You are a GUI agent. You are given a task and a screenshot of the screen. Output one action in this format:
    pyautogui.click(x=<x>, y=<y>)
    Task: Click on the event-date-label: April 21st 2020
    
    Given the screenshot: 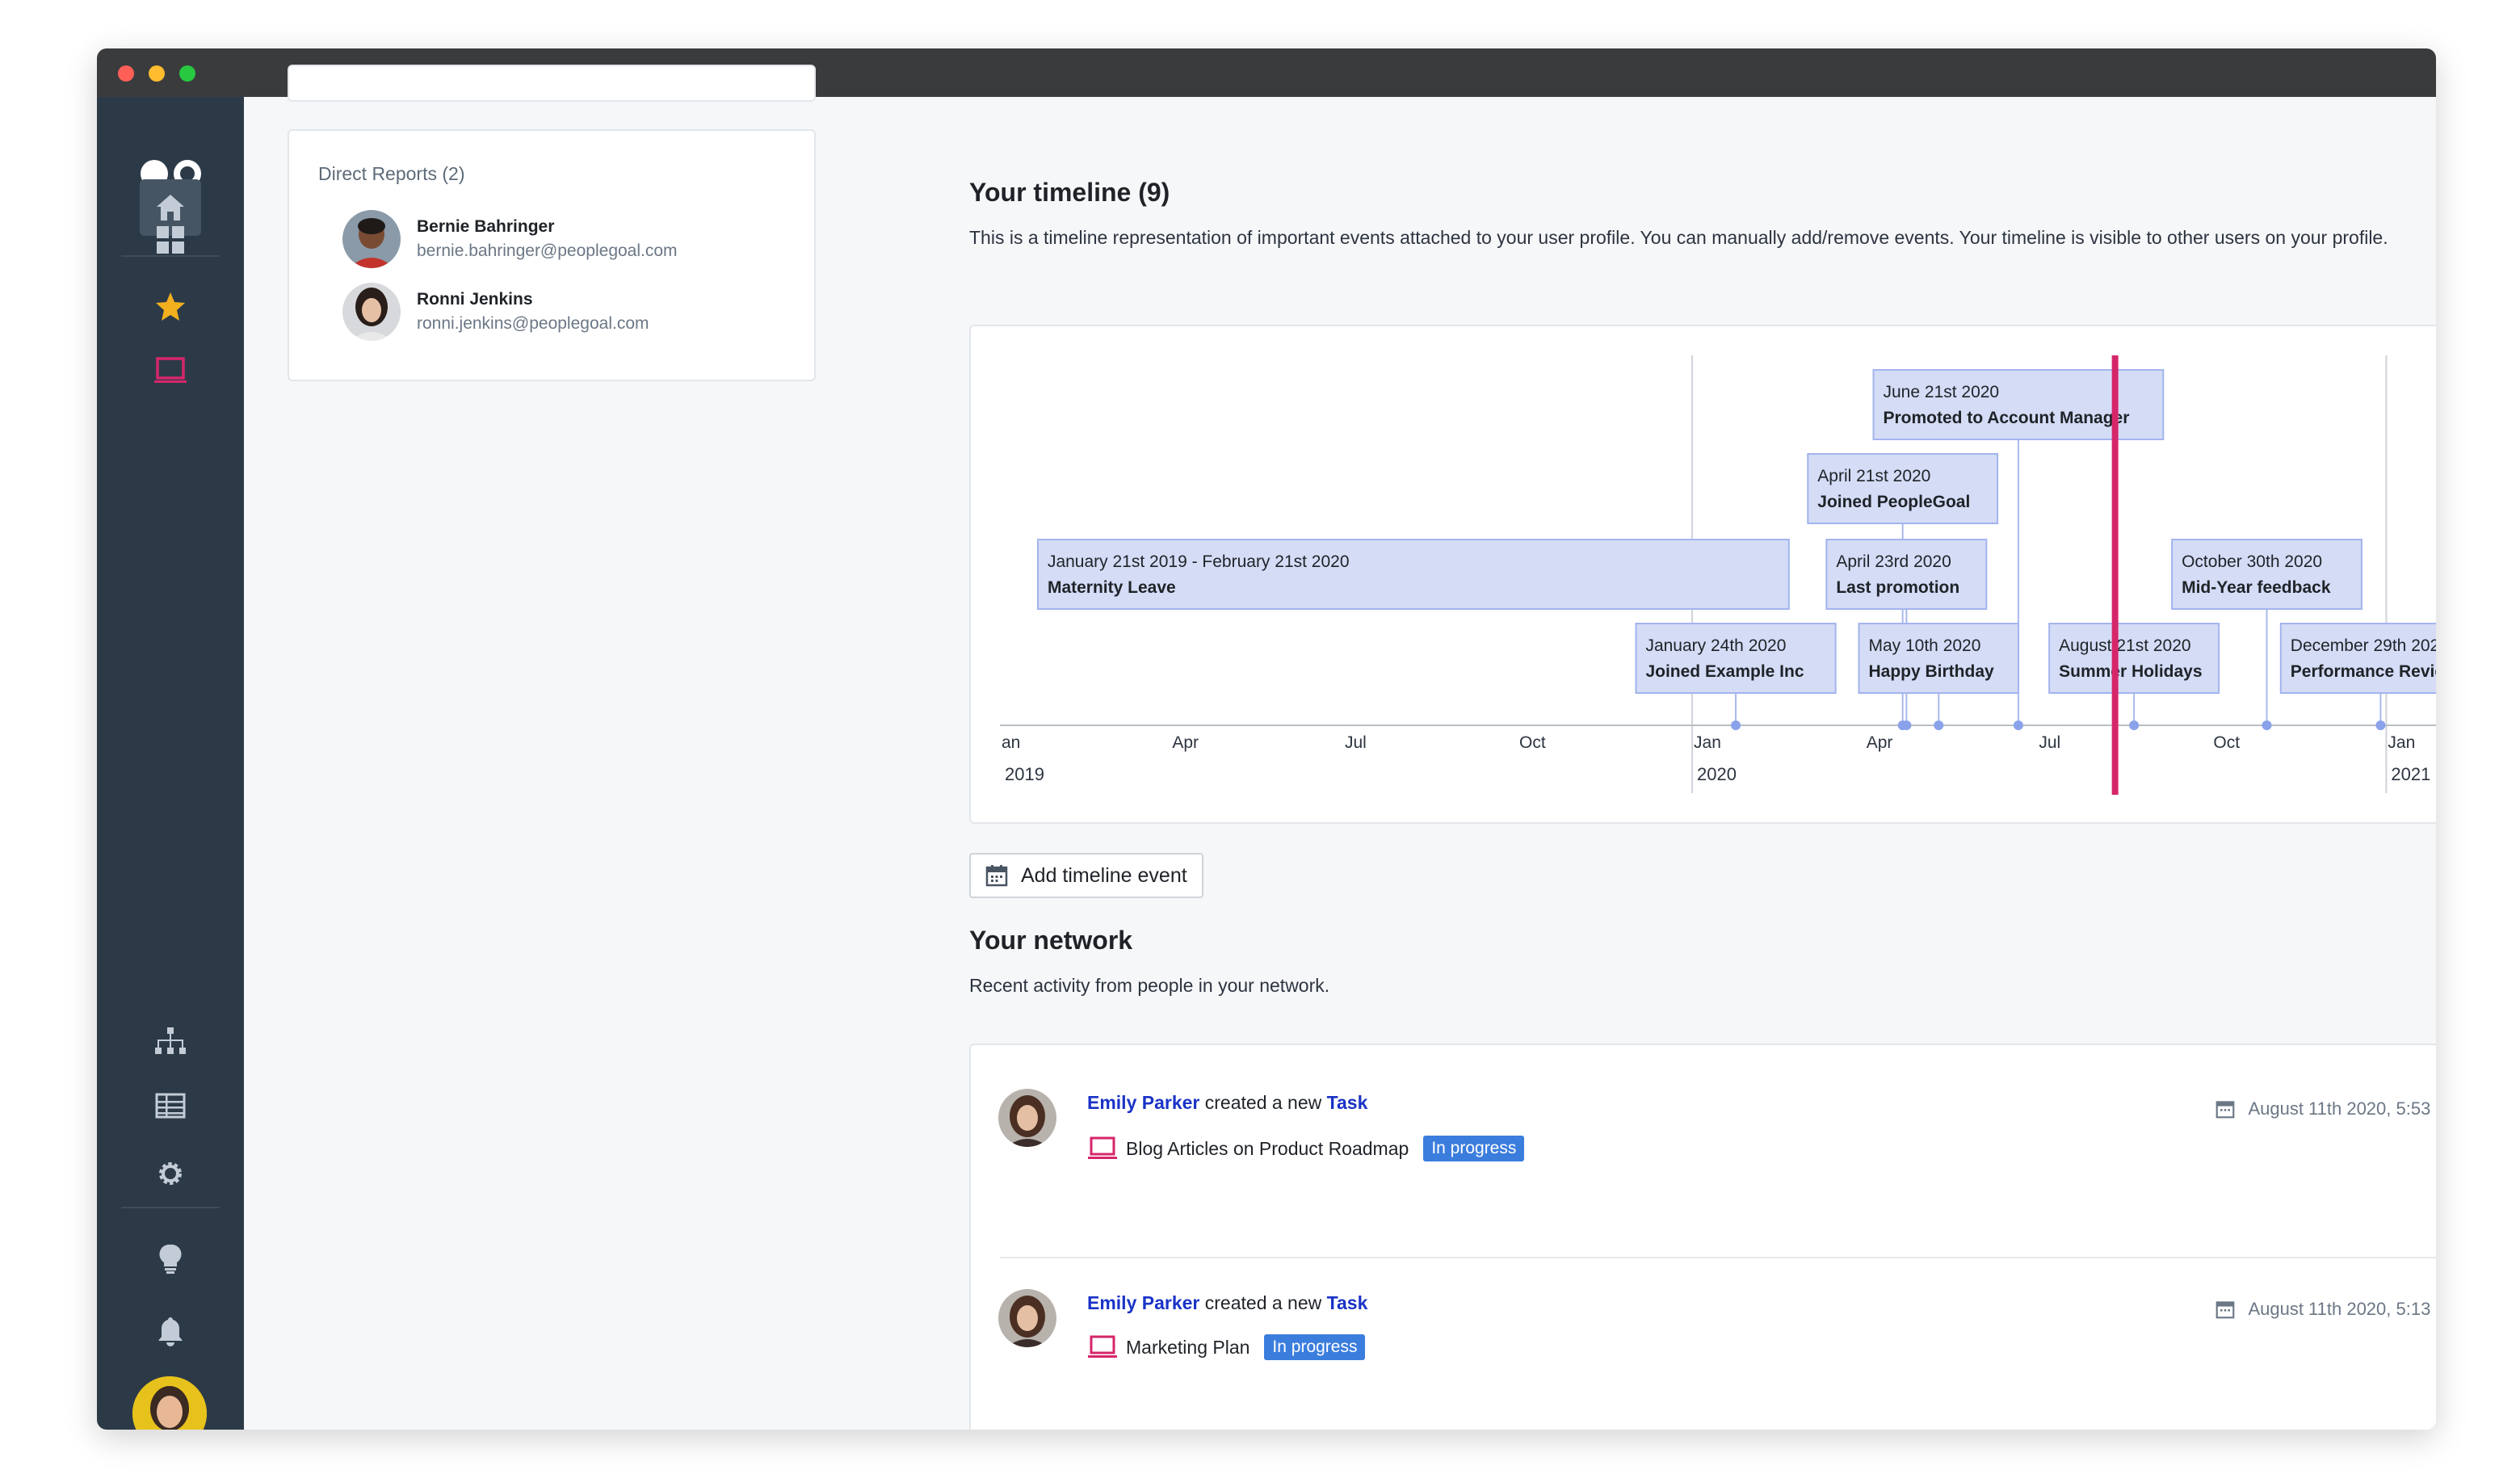 What is the action you would take?
    pyautogui.click(x=1873, y=476)
    